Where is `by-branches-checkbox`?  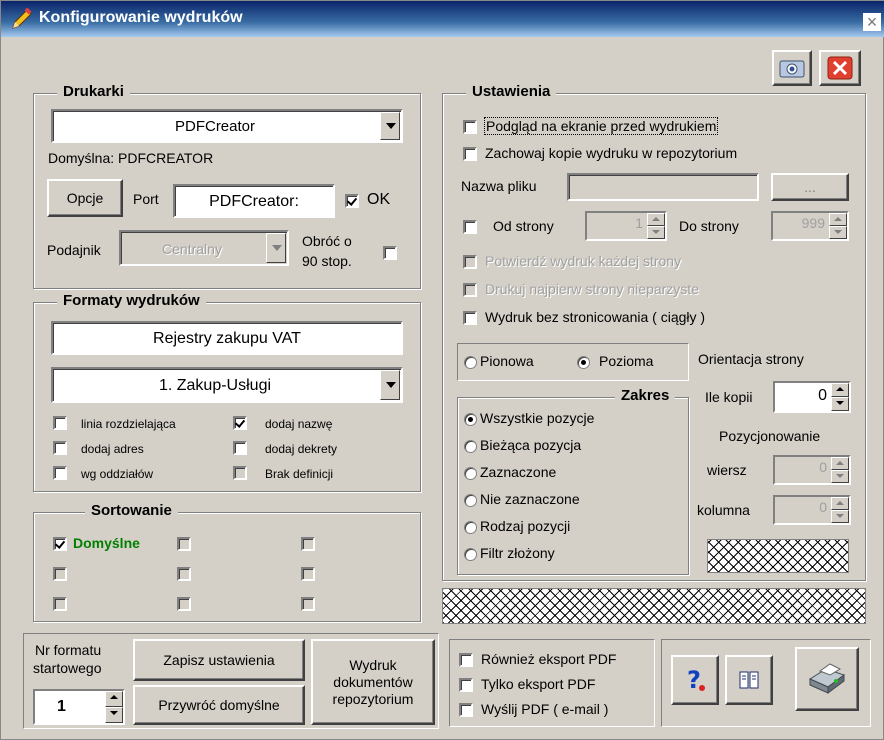 by-branches-checkbox is located at coordinates (60, 473).